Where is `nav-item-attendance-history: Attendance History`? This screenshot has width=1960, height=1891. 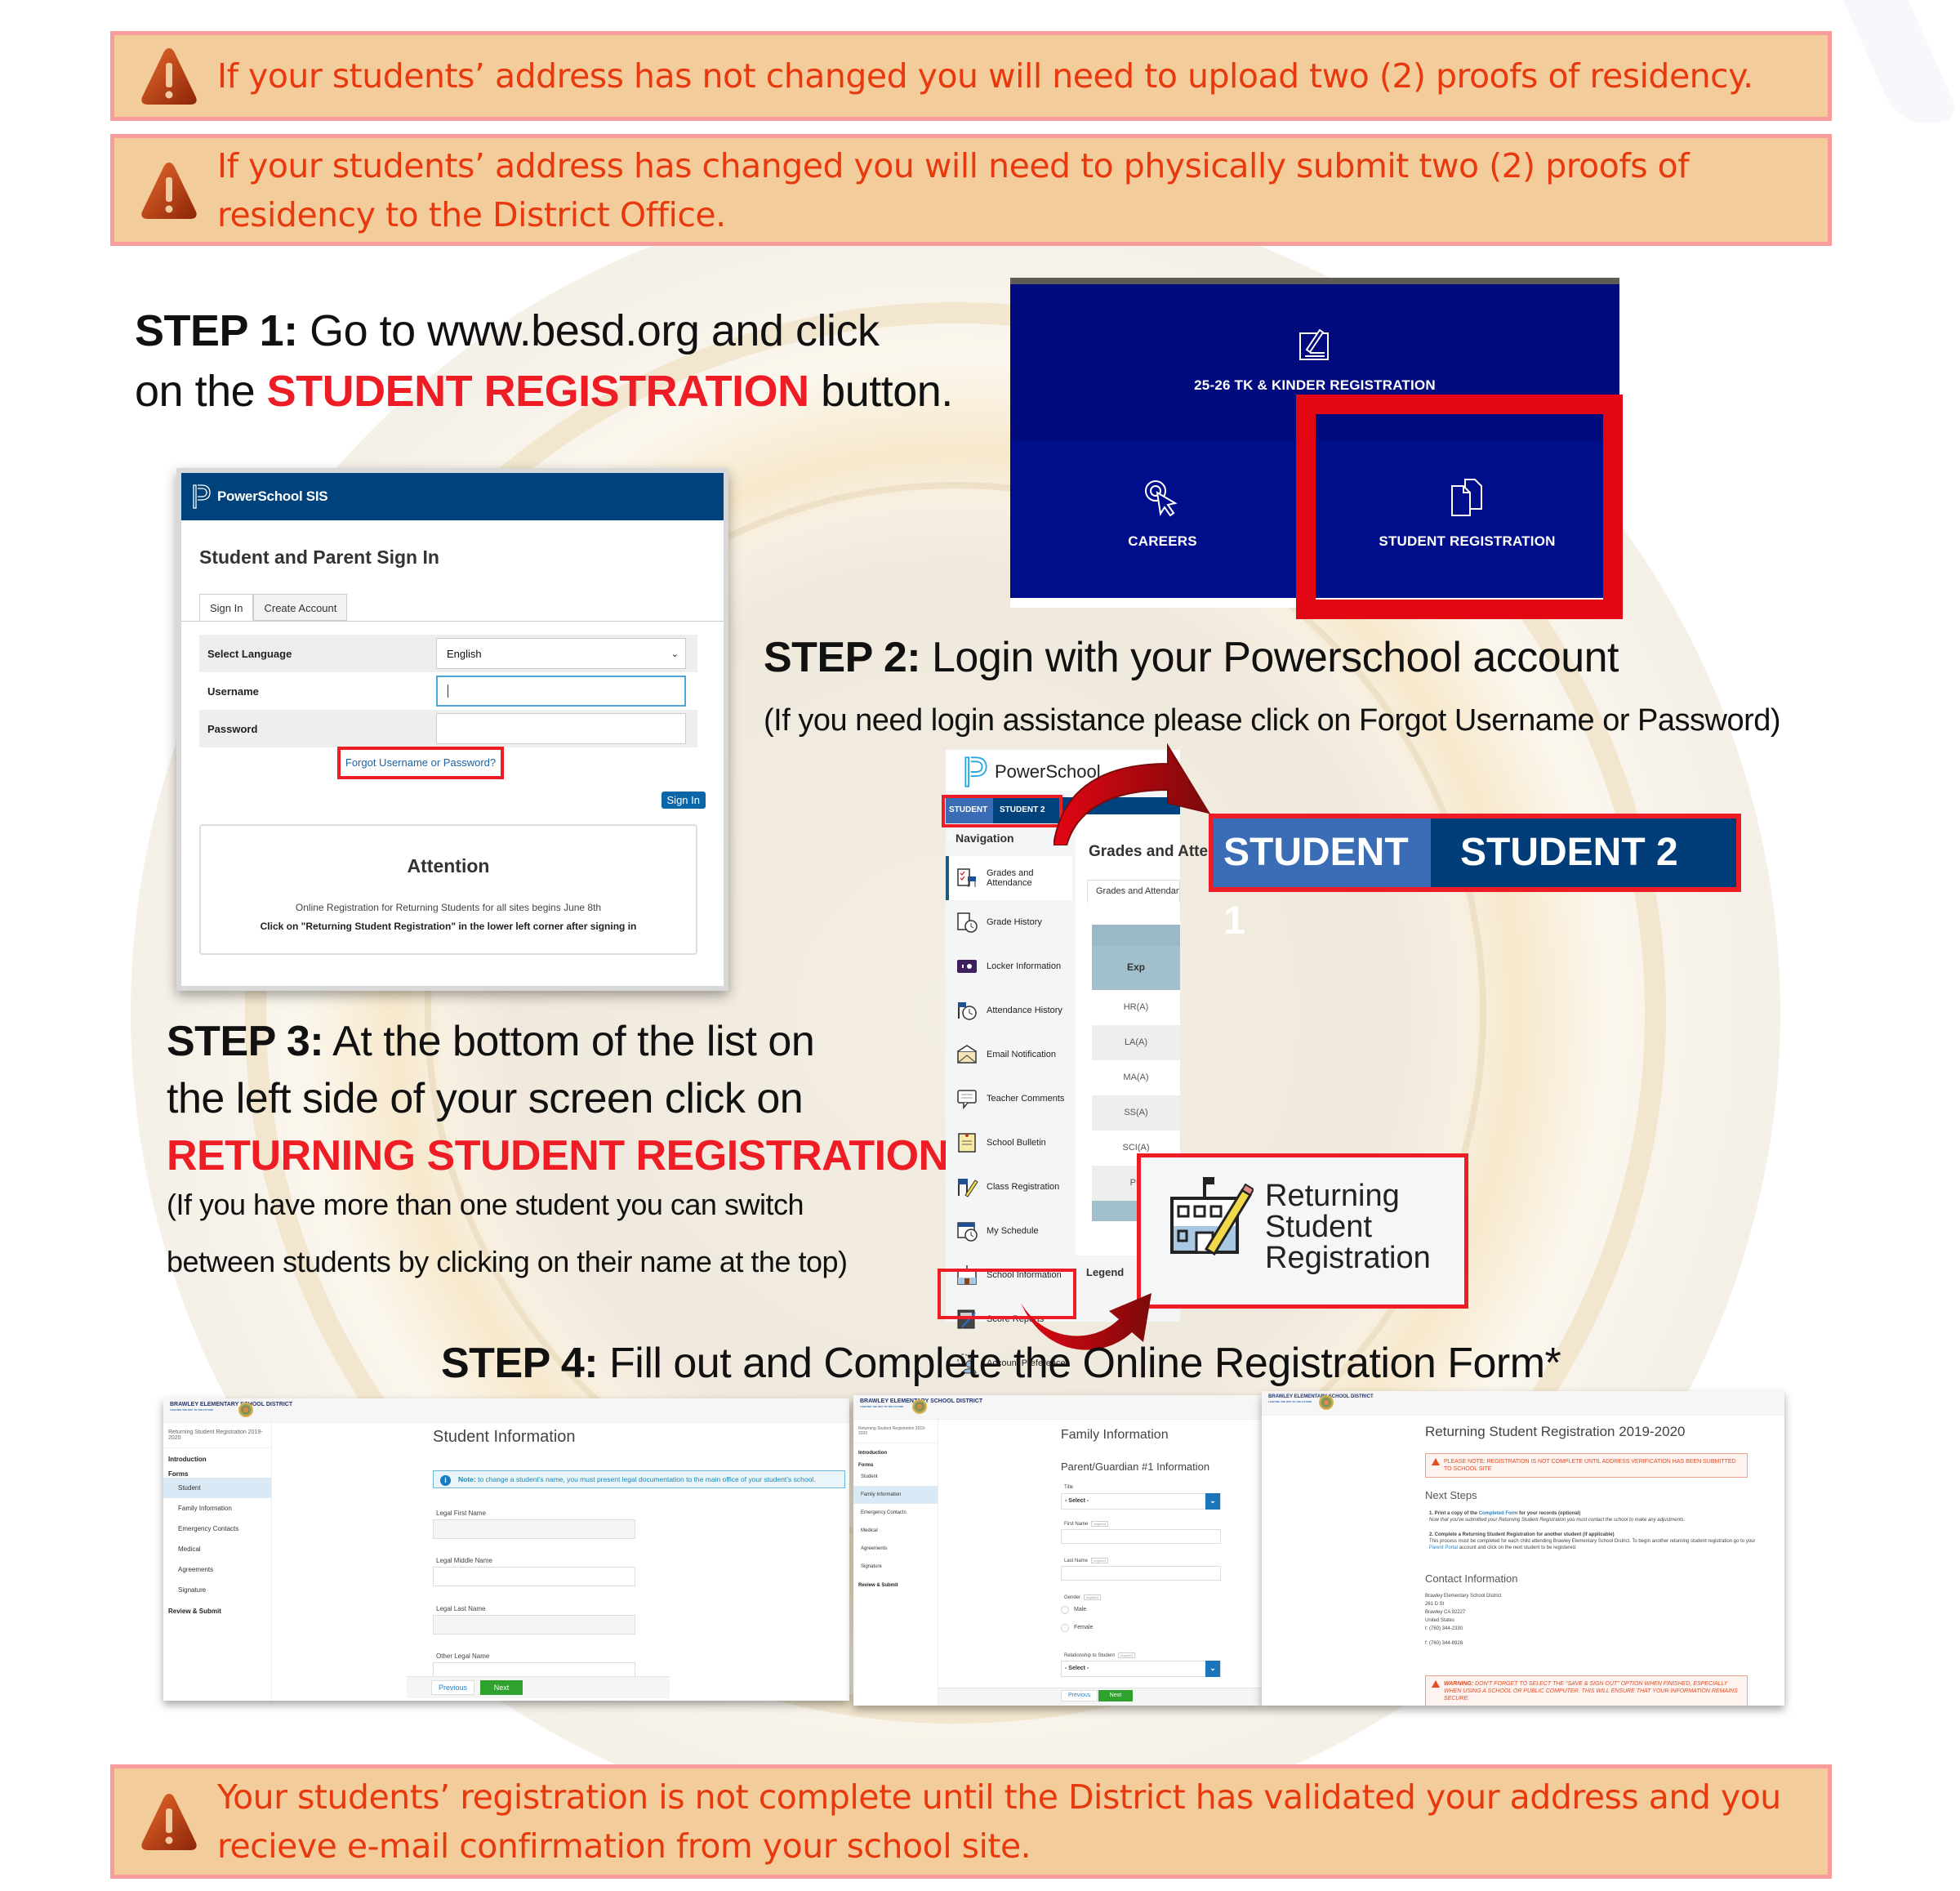 nav-item-attendance-history: Attendance History is located at coordinates (1009, 1010).